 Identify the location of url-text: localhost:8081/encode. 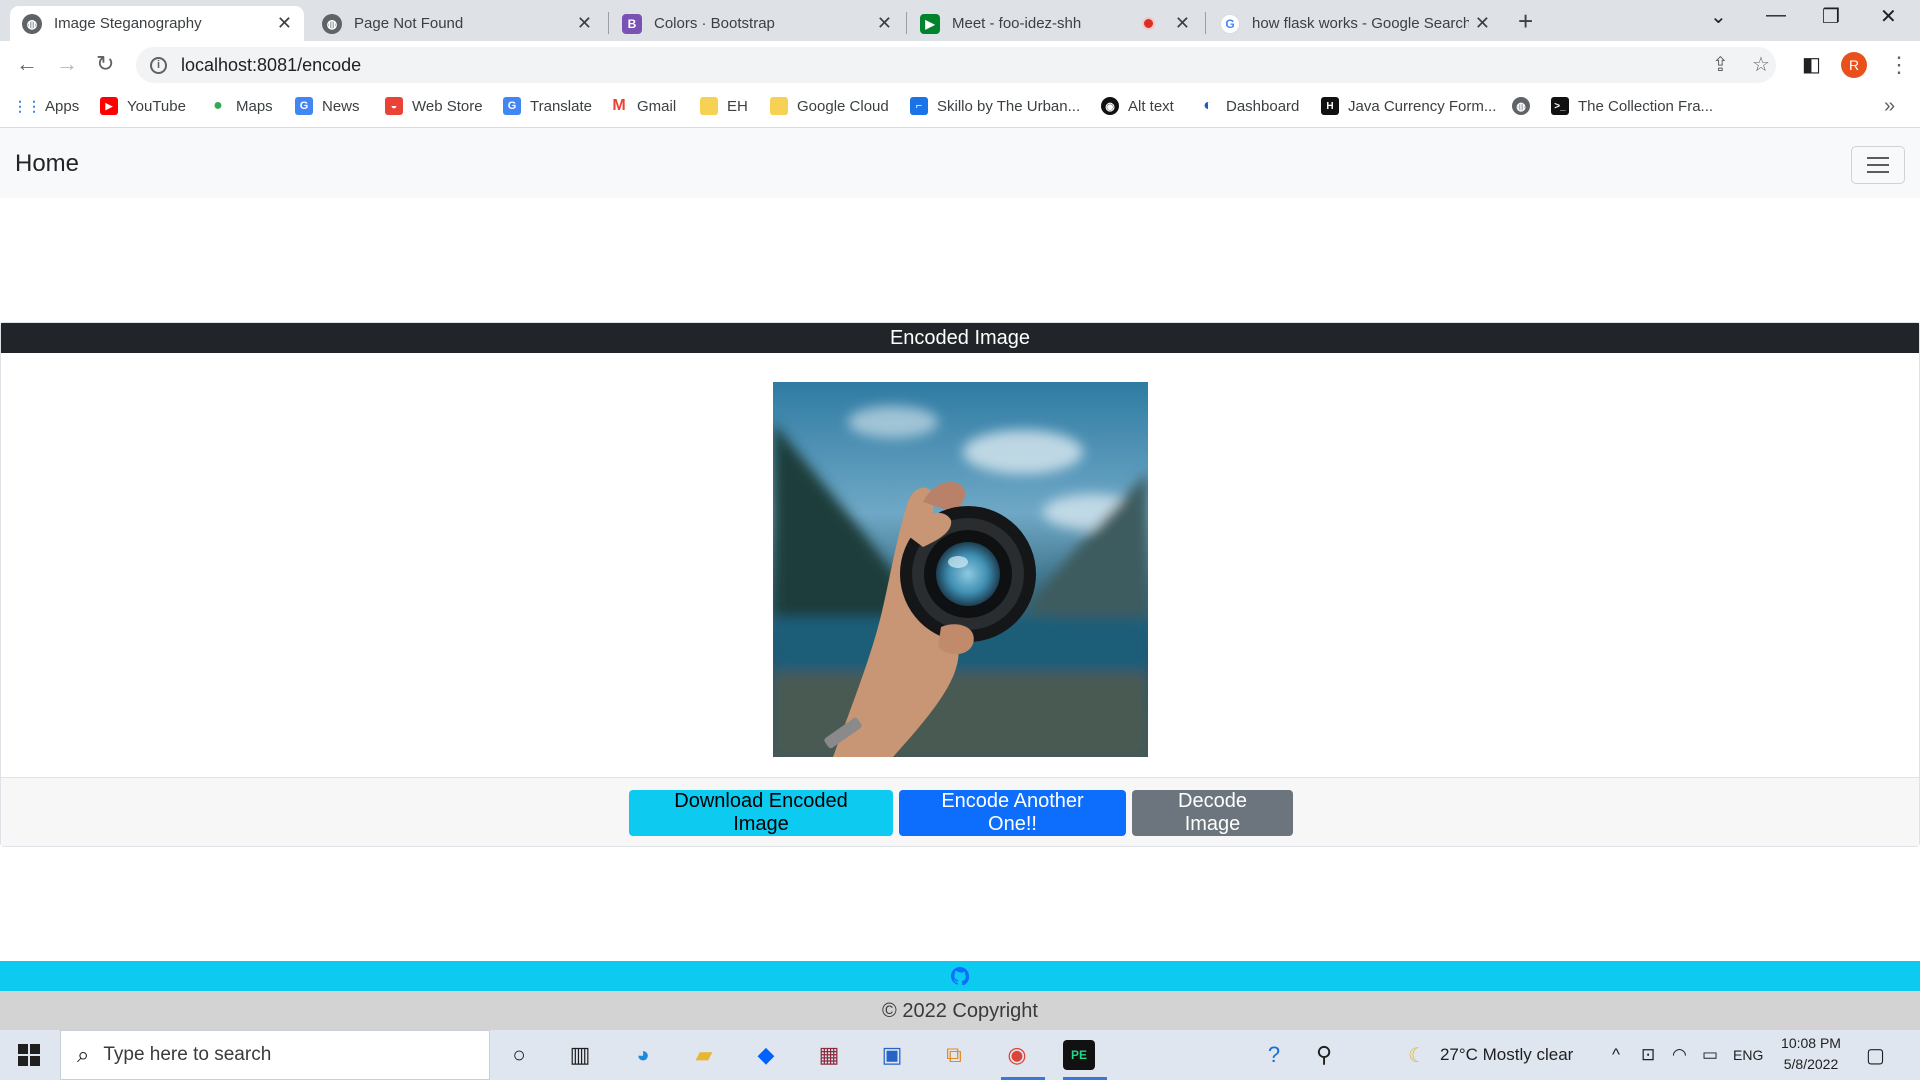
(271, 65).